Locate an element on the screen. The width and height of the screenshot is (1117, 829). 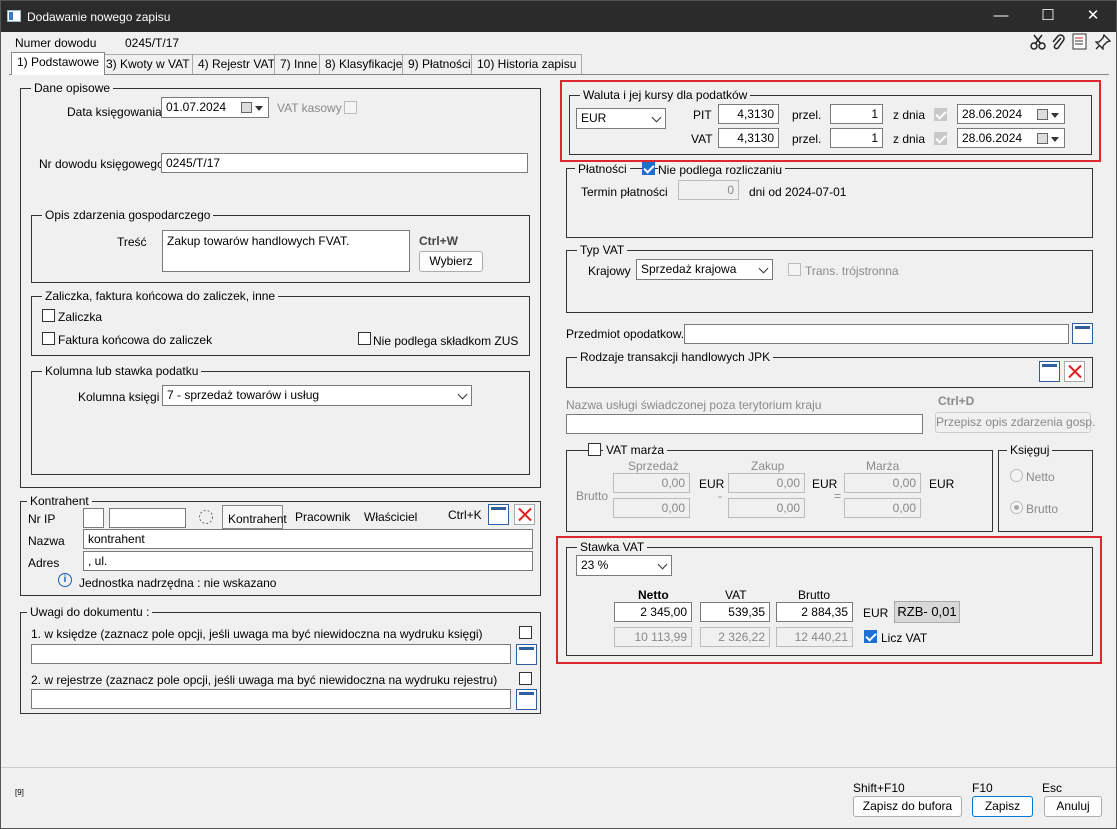
nie-podlega-rozliczaniu-checkbox is located at coordinates (648, 168).